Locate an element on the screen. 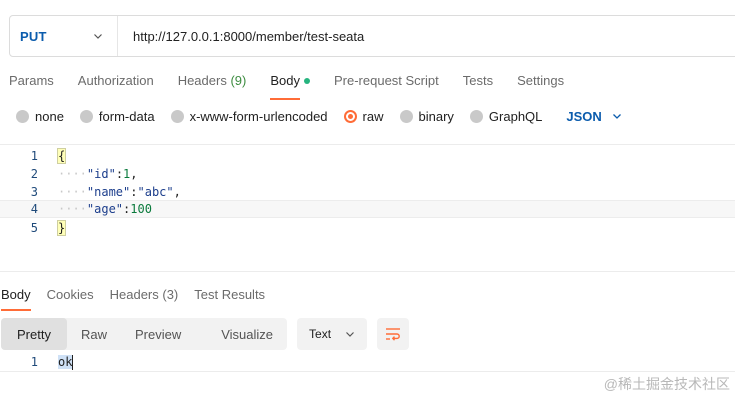 Image resolution: width=735 pixels, height=400 pixels. view-mode-segmented: Pretty Raw Preview Visualize is located at coordinates (144, 334).